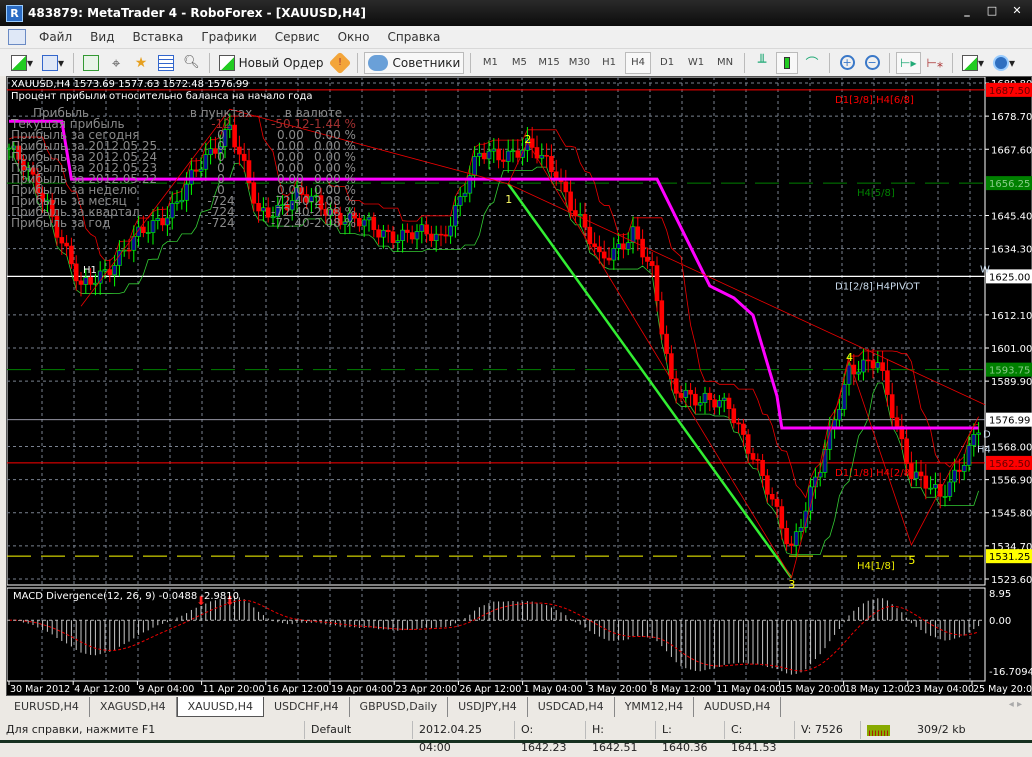  What do you see at coordinates (426, 689) in the screenshot?
I see `time-label: 23 Apr 20:00` at bounding box center [426, 689].